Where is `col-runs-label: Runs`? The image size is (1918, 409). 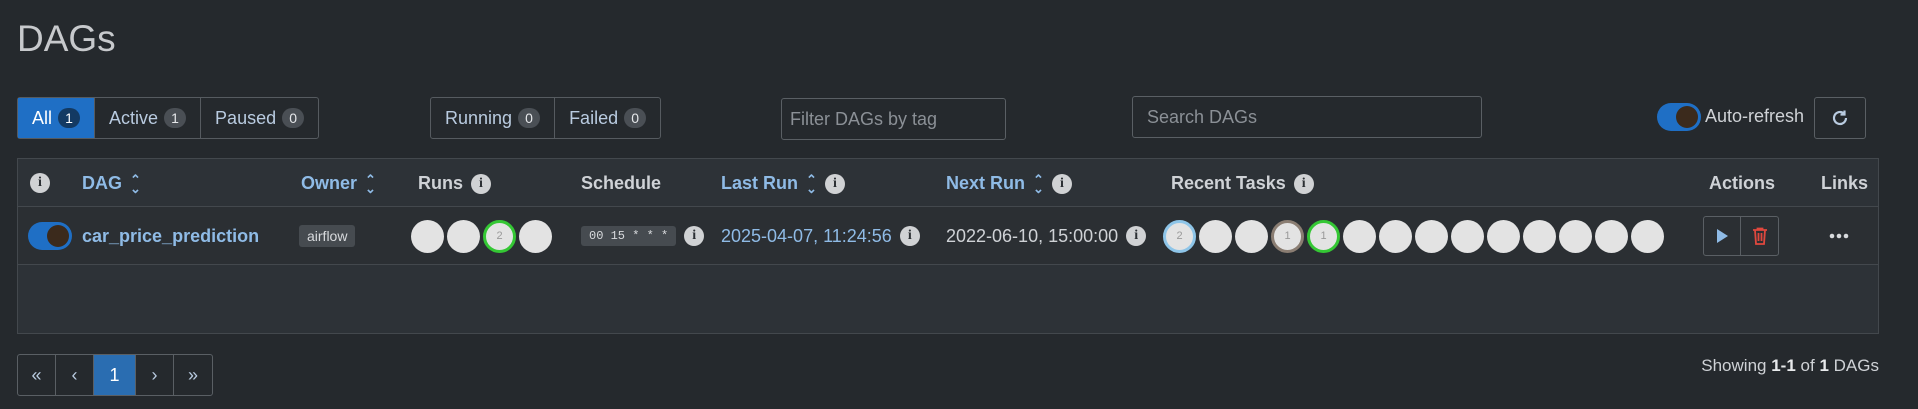
col-runs-label: Runs is located at coordinates (440, 183).